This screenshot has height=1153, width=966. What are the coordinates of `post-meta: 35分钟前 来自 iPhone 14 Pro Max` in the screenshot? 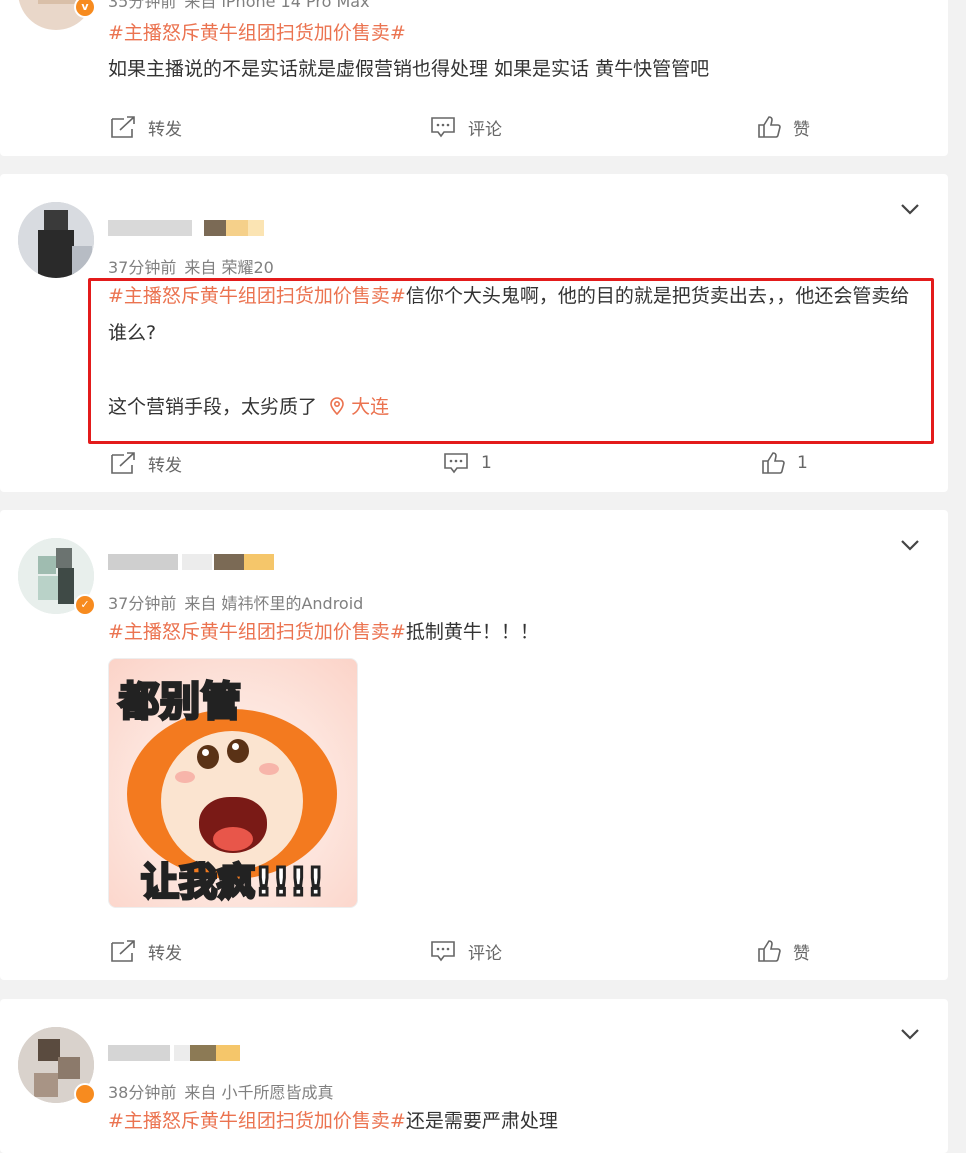 It's located at (239, 6).